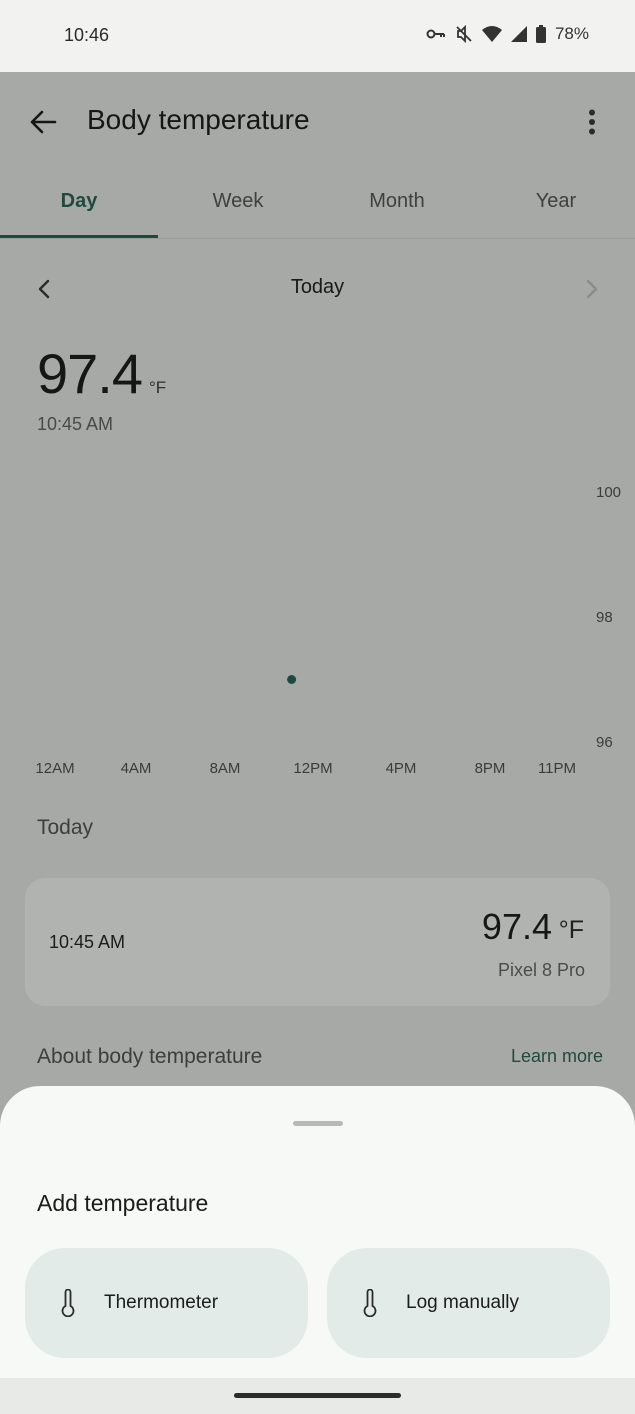 The height and width of the screenshot is (1414, 635). I want to click on more-vert-icon, so click(592, 122).